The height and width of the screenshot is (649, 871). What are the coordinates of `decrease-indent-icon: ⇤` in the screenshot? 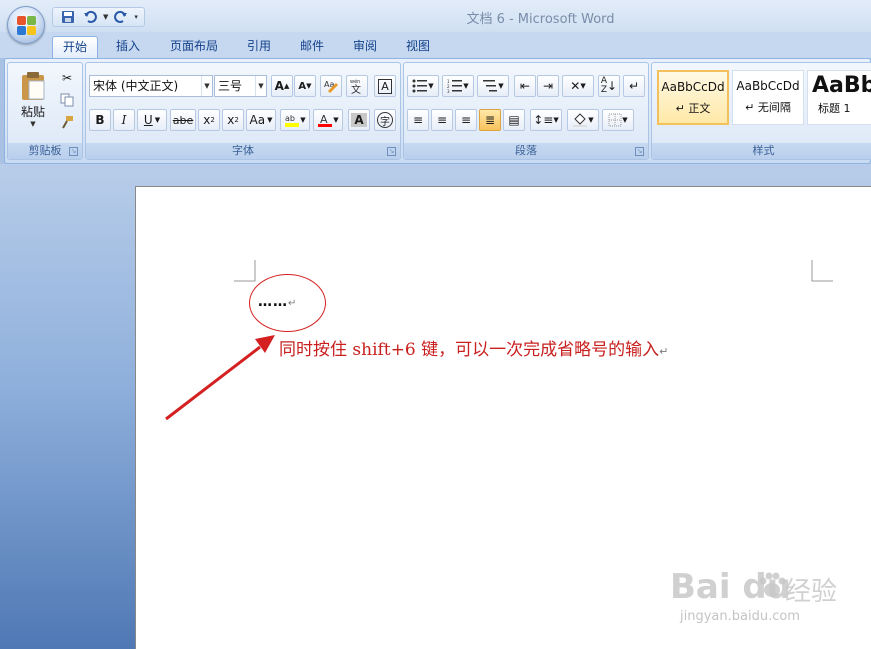 It's located at (525, 86).